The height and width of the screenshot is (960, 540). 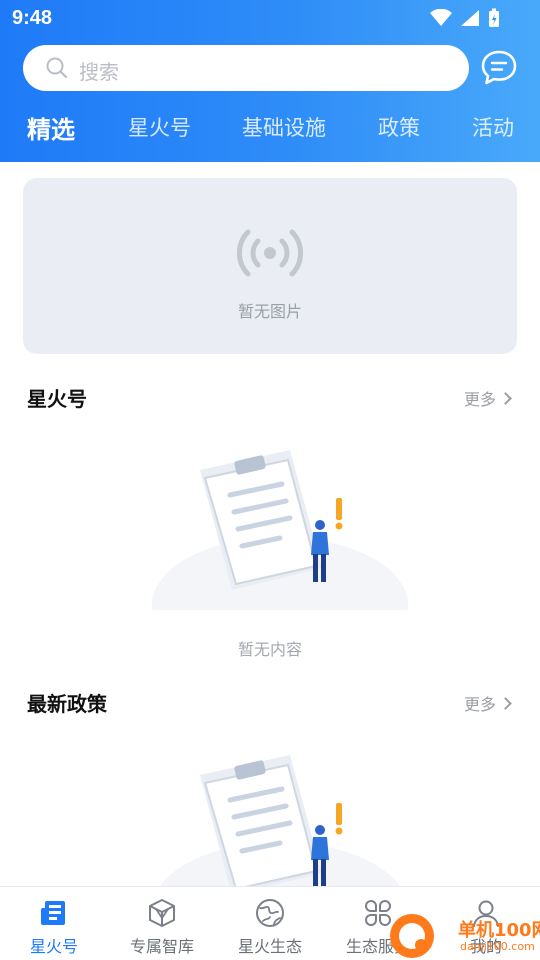 I want to click on more-link-policy: 更多, so click(x=488, y=703).